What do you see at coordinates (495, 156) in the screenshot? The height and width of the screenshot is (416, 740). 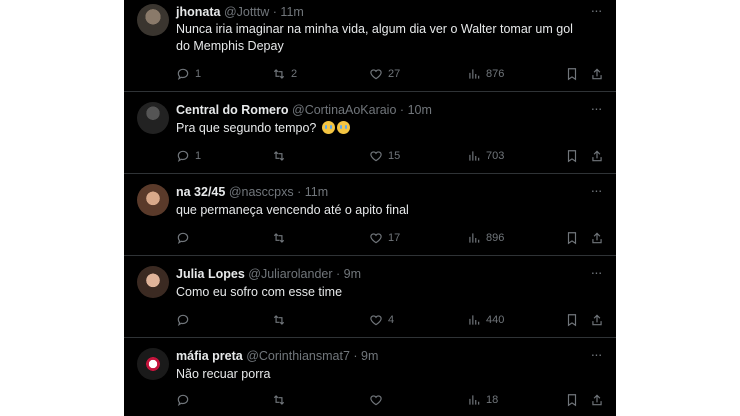 I see `view-count: 703` at bounding box center [495, 156].